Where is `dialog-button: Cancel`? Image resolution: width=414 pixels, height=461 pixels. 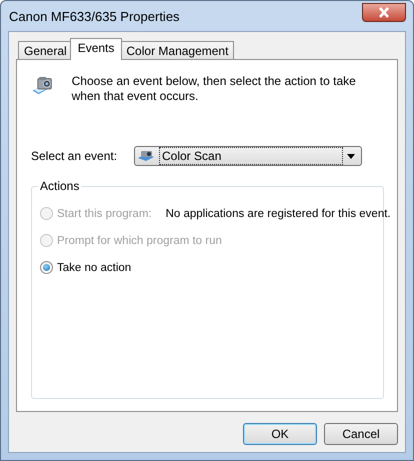
dialog-button: Cancel is located at coordinates (361, 434).